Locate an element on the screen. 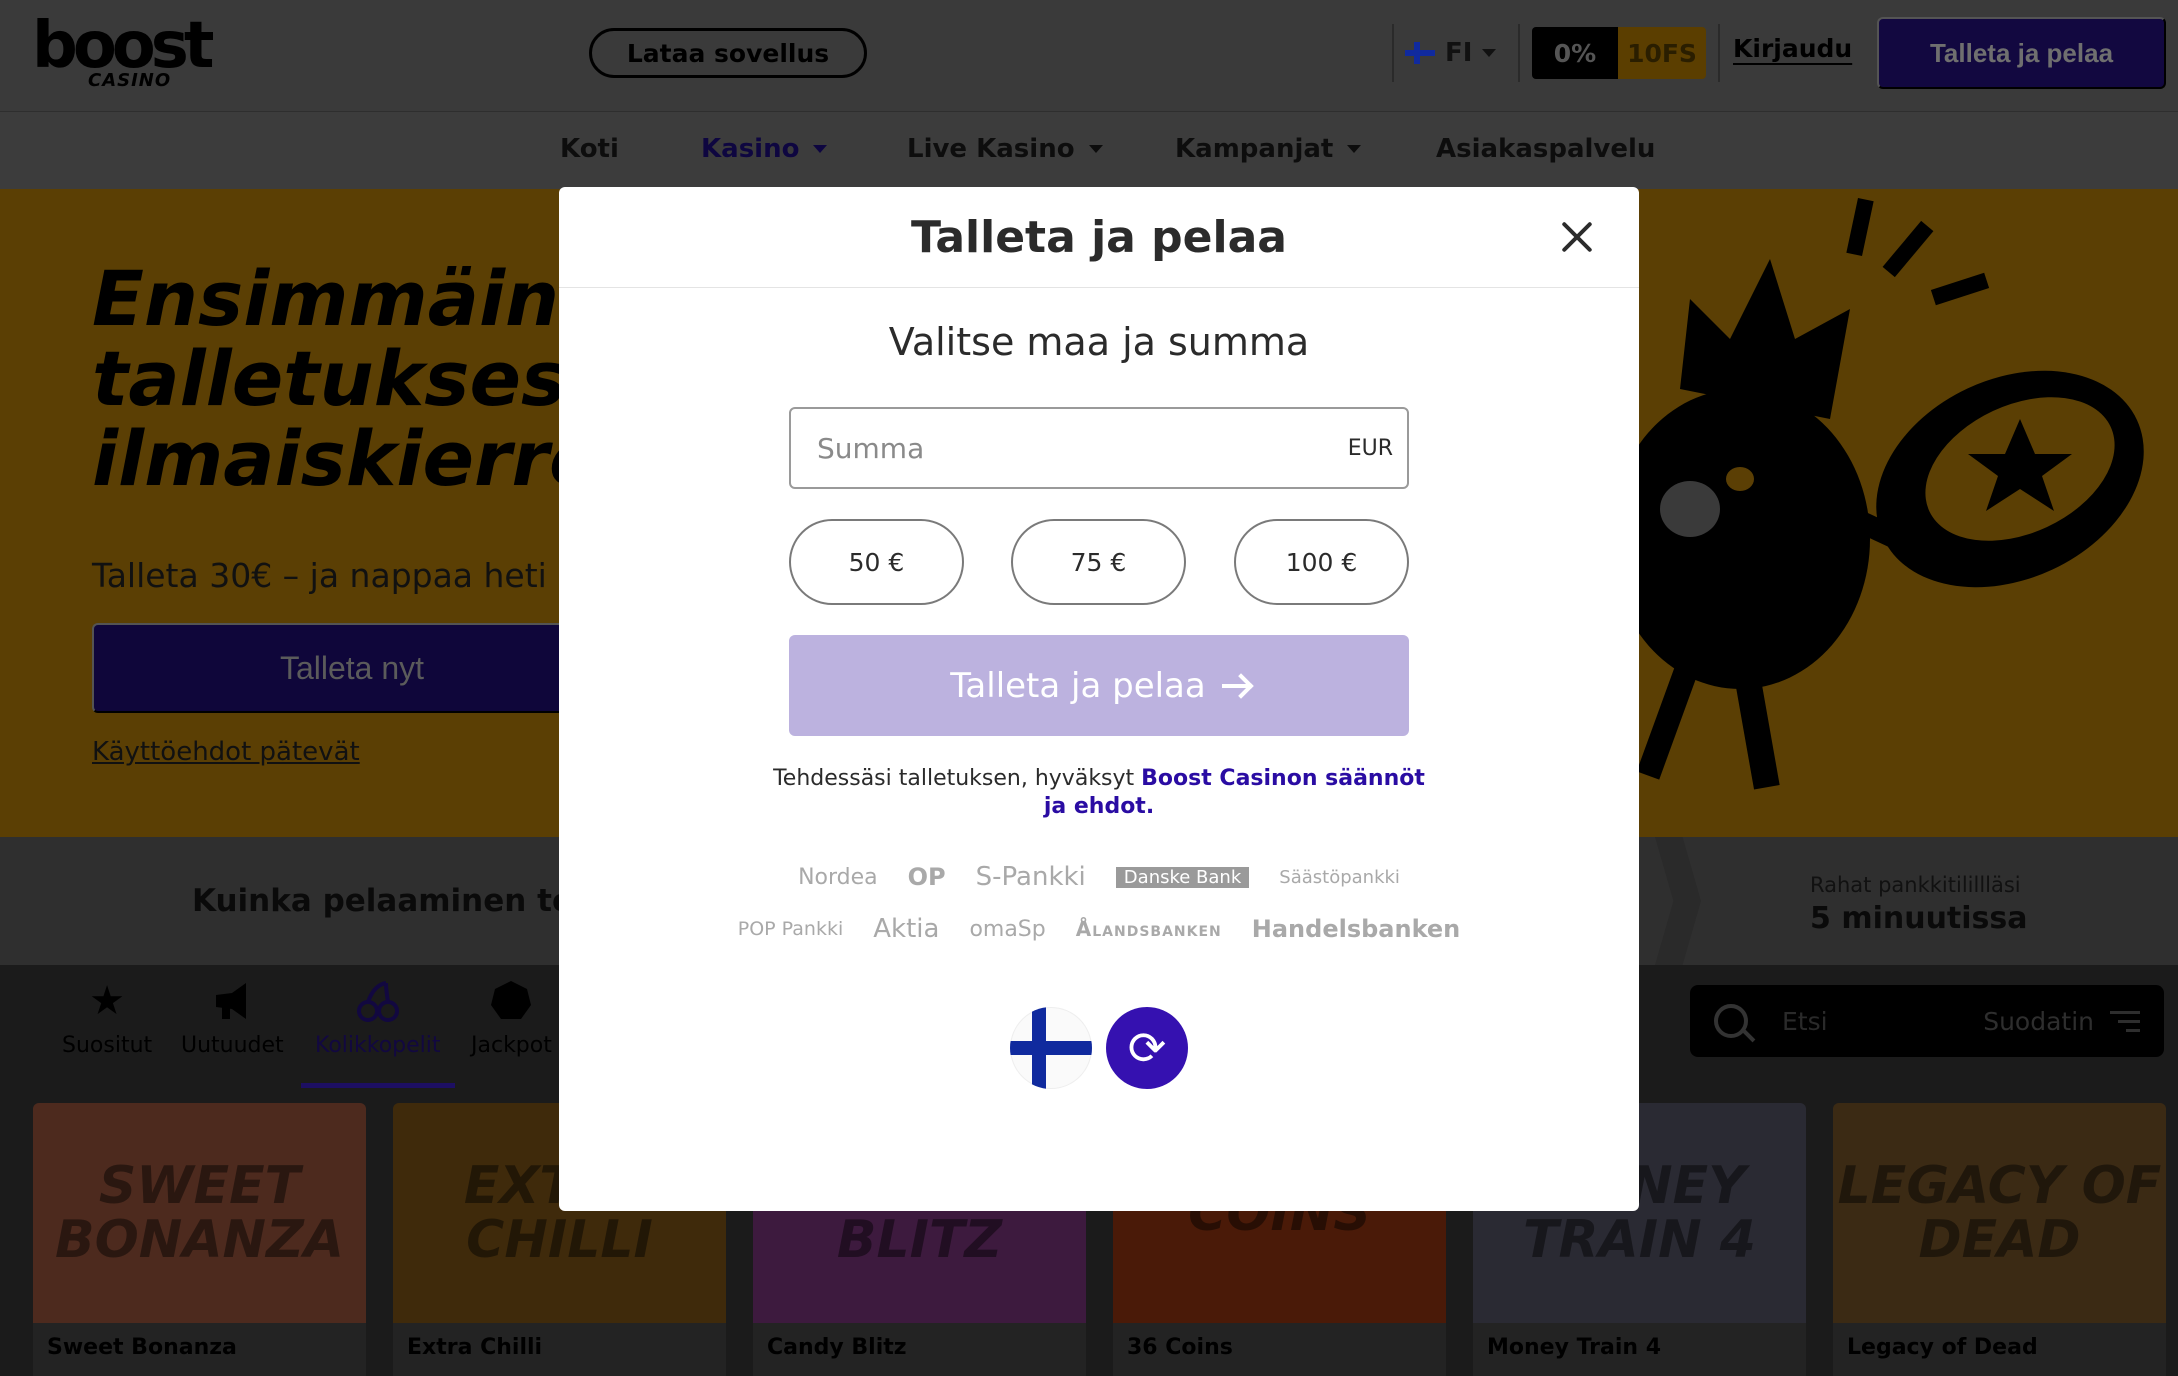 This screenshot has height=1376, width=2178. boost-casino-logo: boost CASINO is located at coordinates (132, 54).